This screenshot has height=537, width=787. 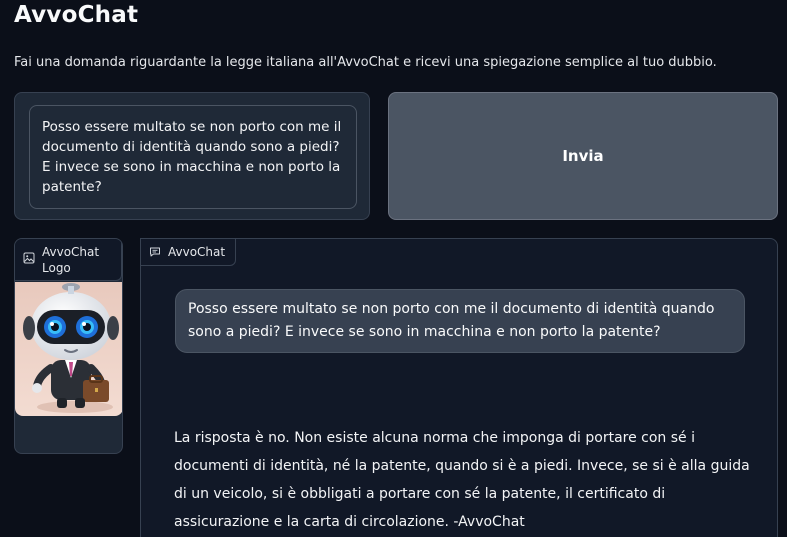 What do you see at coordinates (68, 349) in the screenshot?
I see `robot-lawyer-logo` at bounding box center [68, 349].